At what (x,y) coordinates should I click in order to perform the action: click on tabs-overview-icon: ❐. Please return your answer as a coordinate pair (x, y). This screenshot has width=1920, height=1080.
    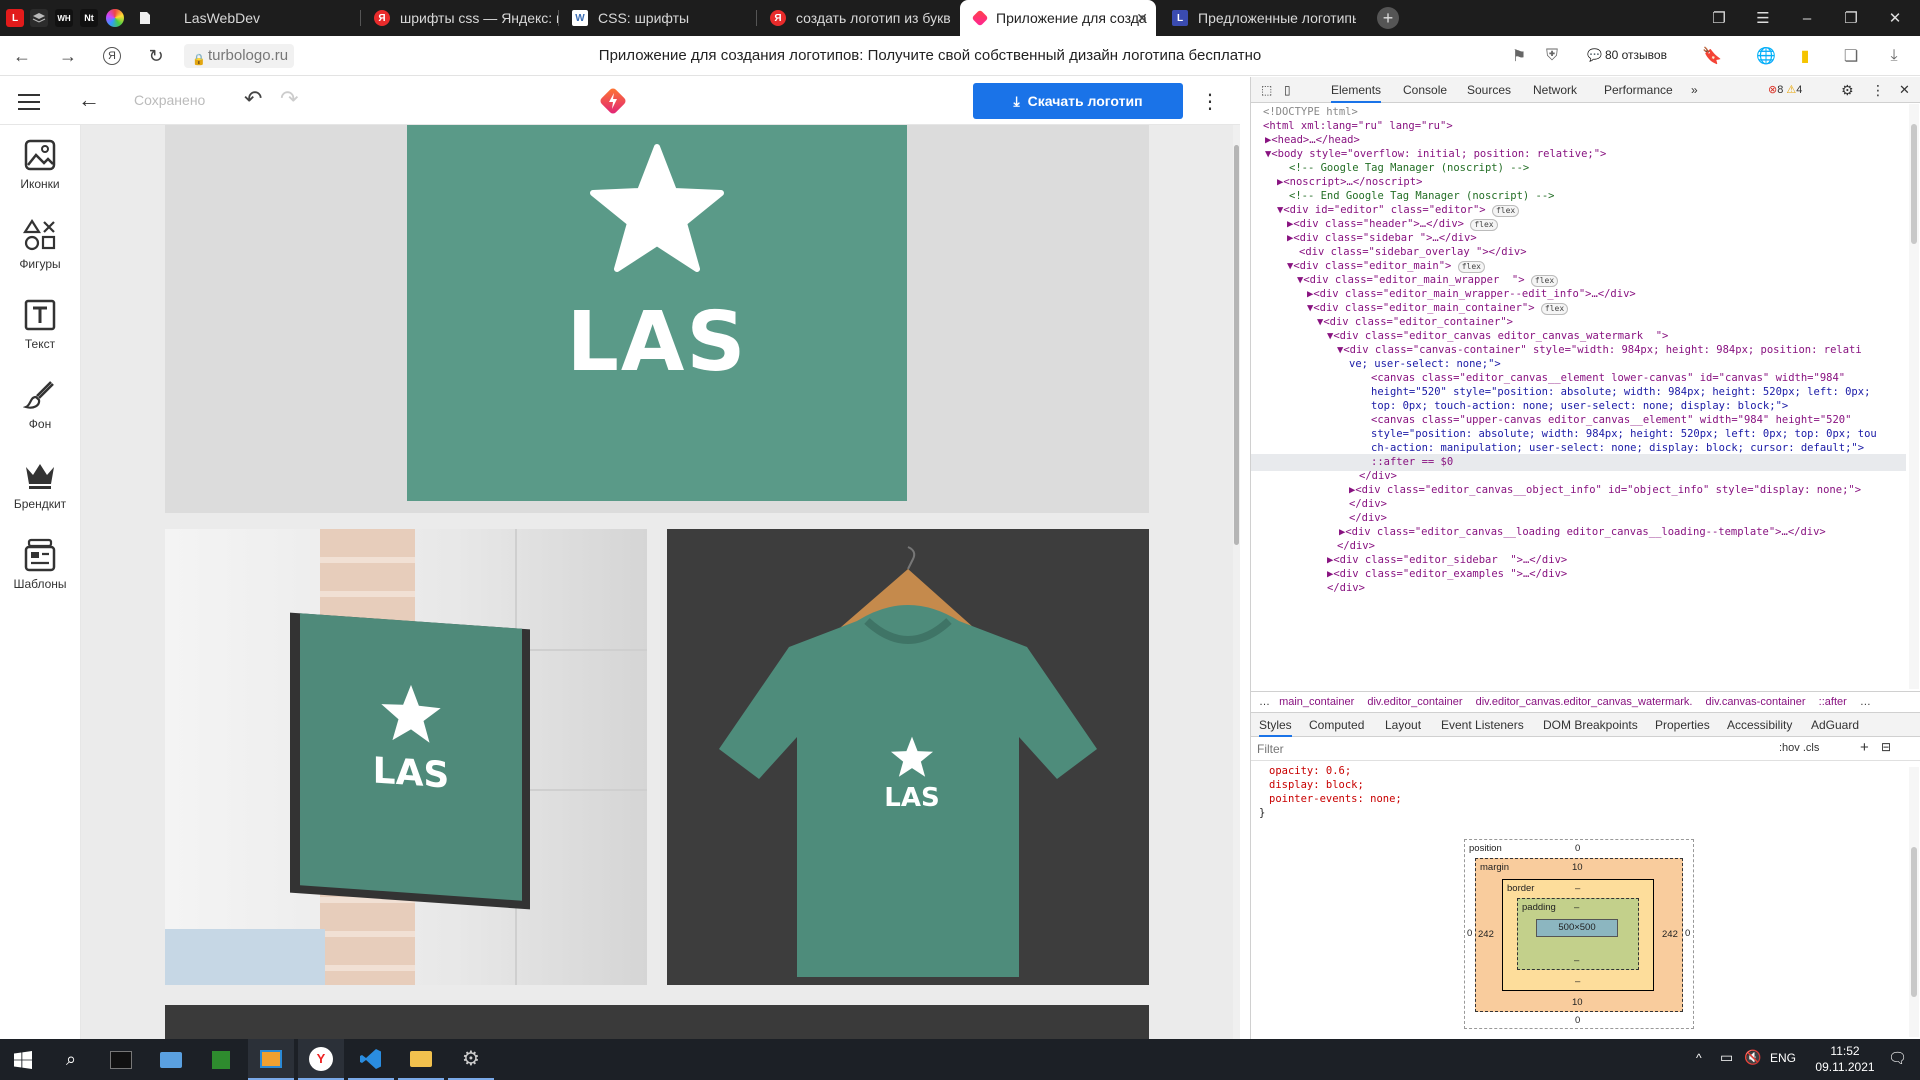
    Looking at the image, I should click on (1719, 18).